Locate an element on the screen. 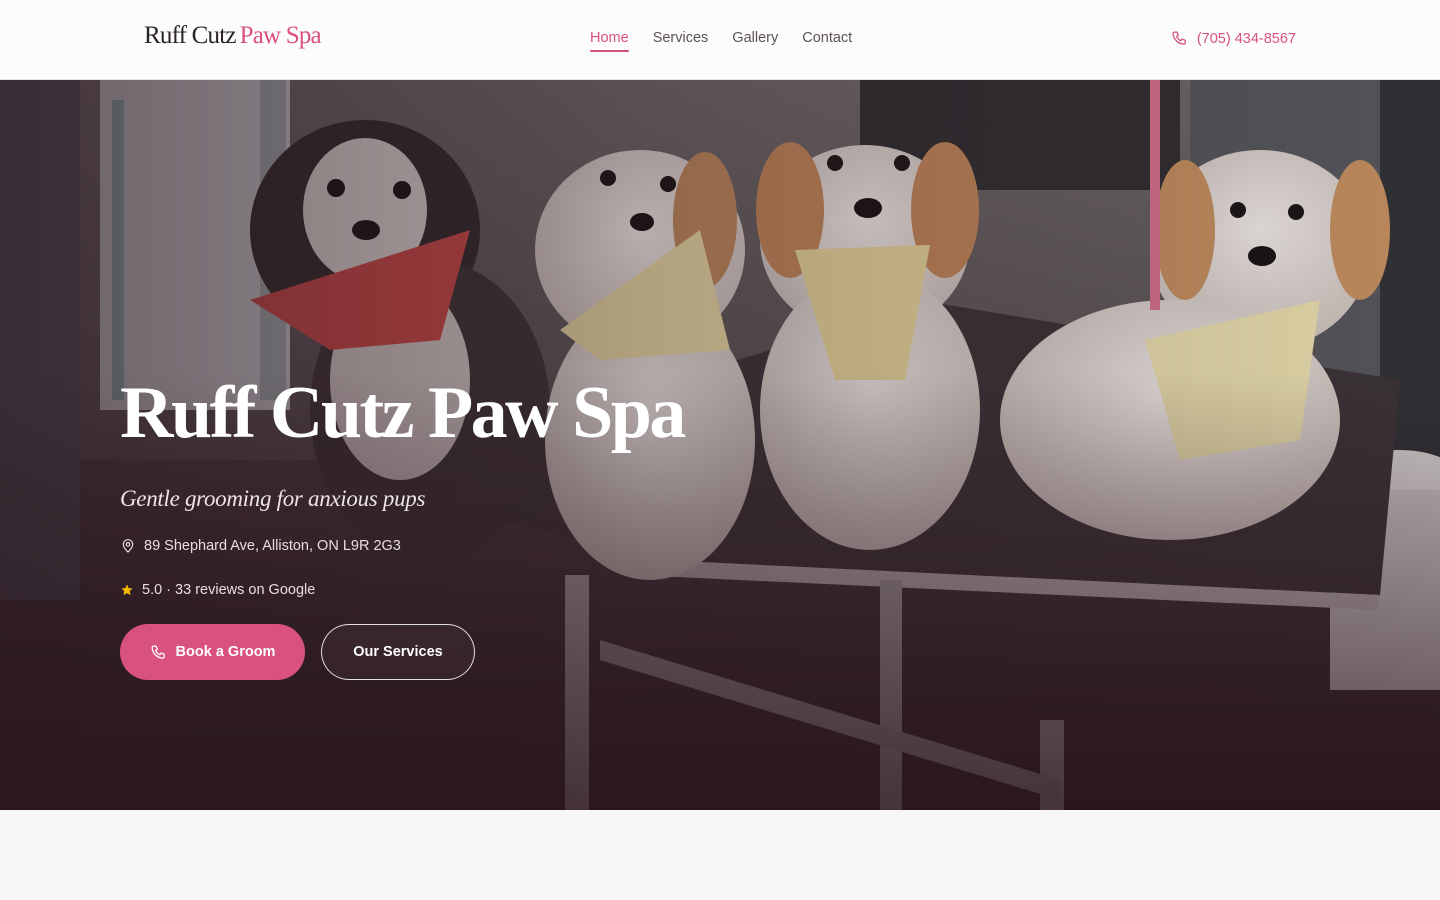 The height and width of the screenshot is (900, 1440). hero-address: 89 Shephard Ave, Alliston, ON L9R 2G3 is located at coordinates (430, 546).